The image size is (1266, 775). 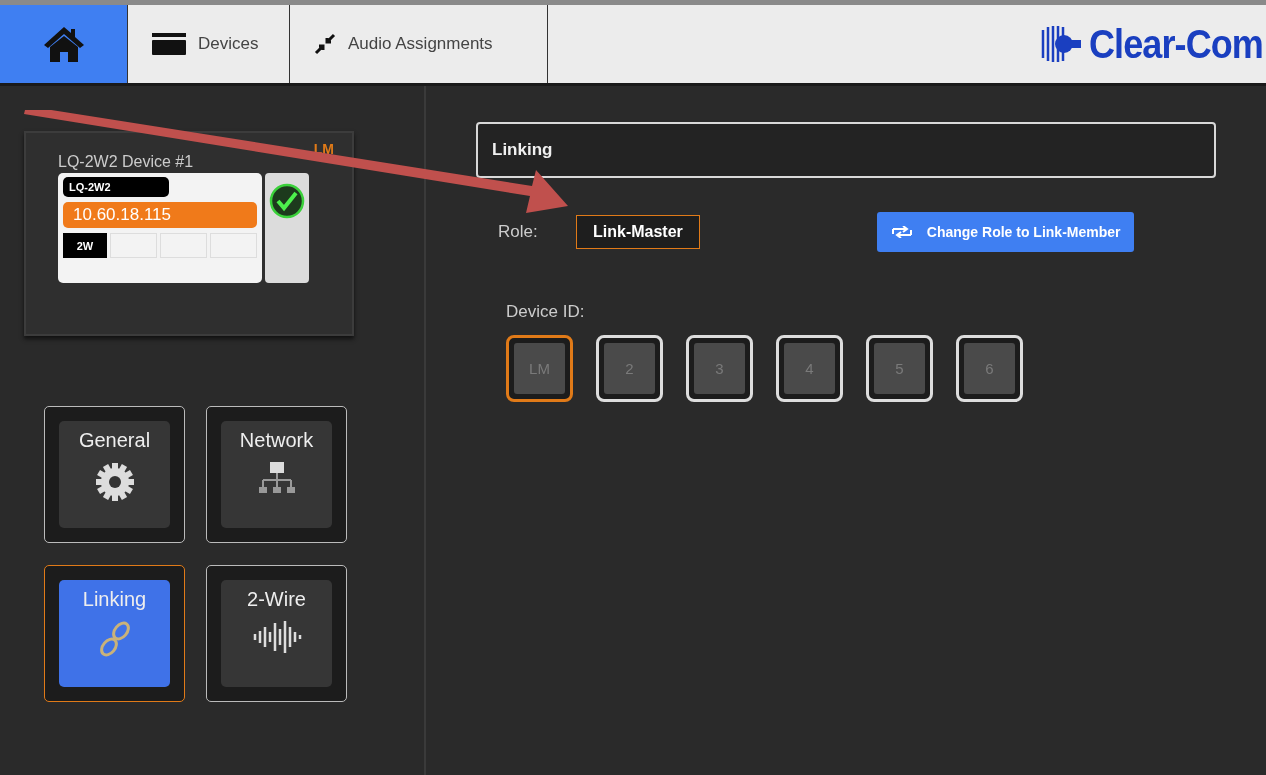 I want to click on settings-tile: General, so click(x=114, y=474).